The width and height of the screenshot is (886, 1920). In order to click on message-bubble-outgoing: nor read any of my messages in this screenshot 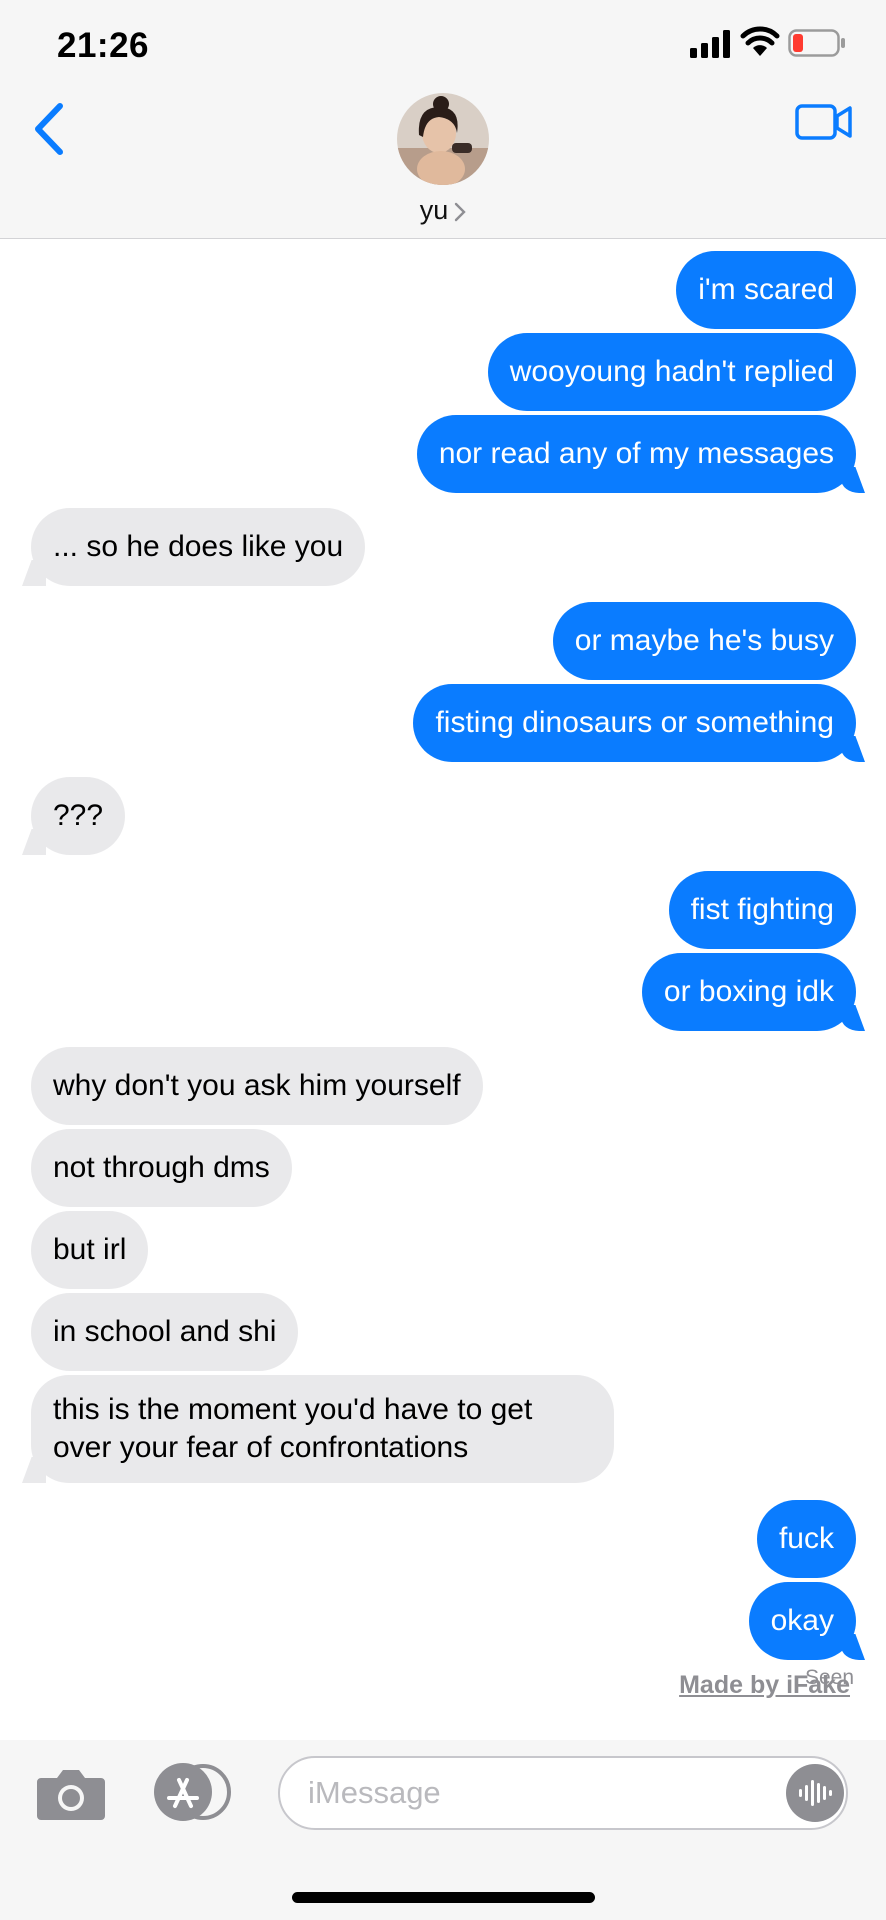, I will do `click(636, 454)`.